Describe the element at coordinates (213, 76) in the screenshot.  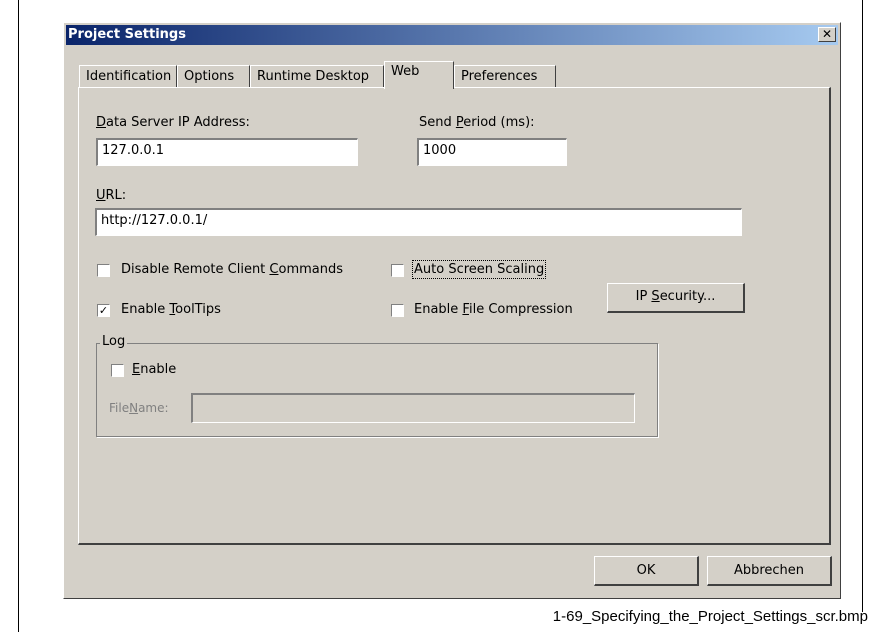
I see `tab-options: Options` at that location.